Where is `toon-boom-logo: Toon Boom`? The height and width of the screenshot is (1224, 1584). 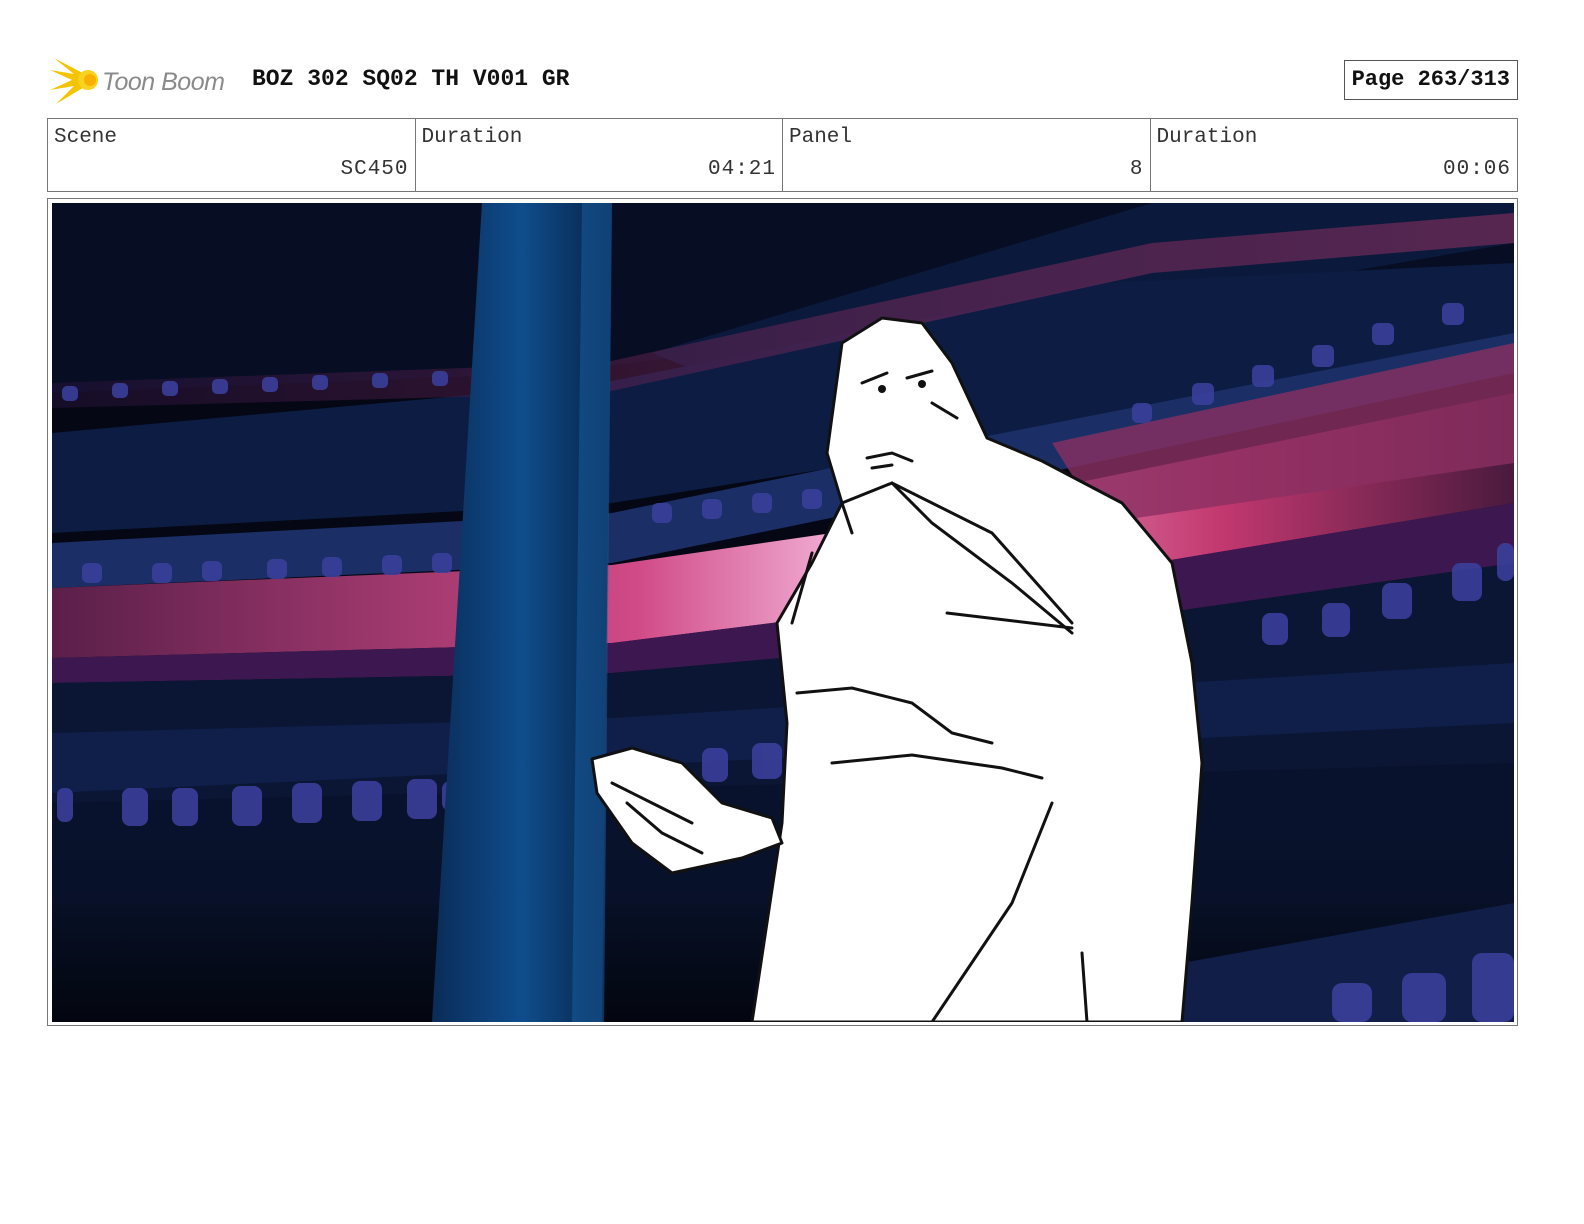
toon-boom-logo: Toon Boom is located at coordinates (143, 80).